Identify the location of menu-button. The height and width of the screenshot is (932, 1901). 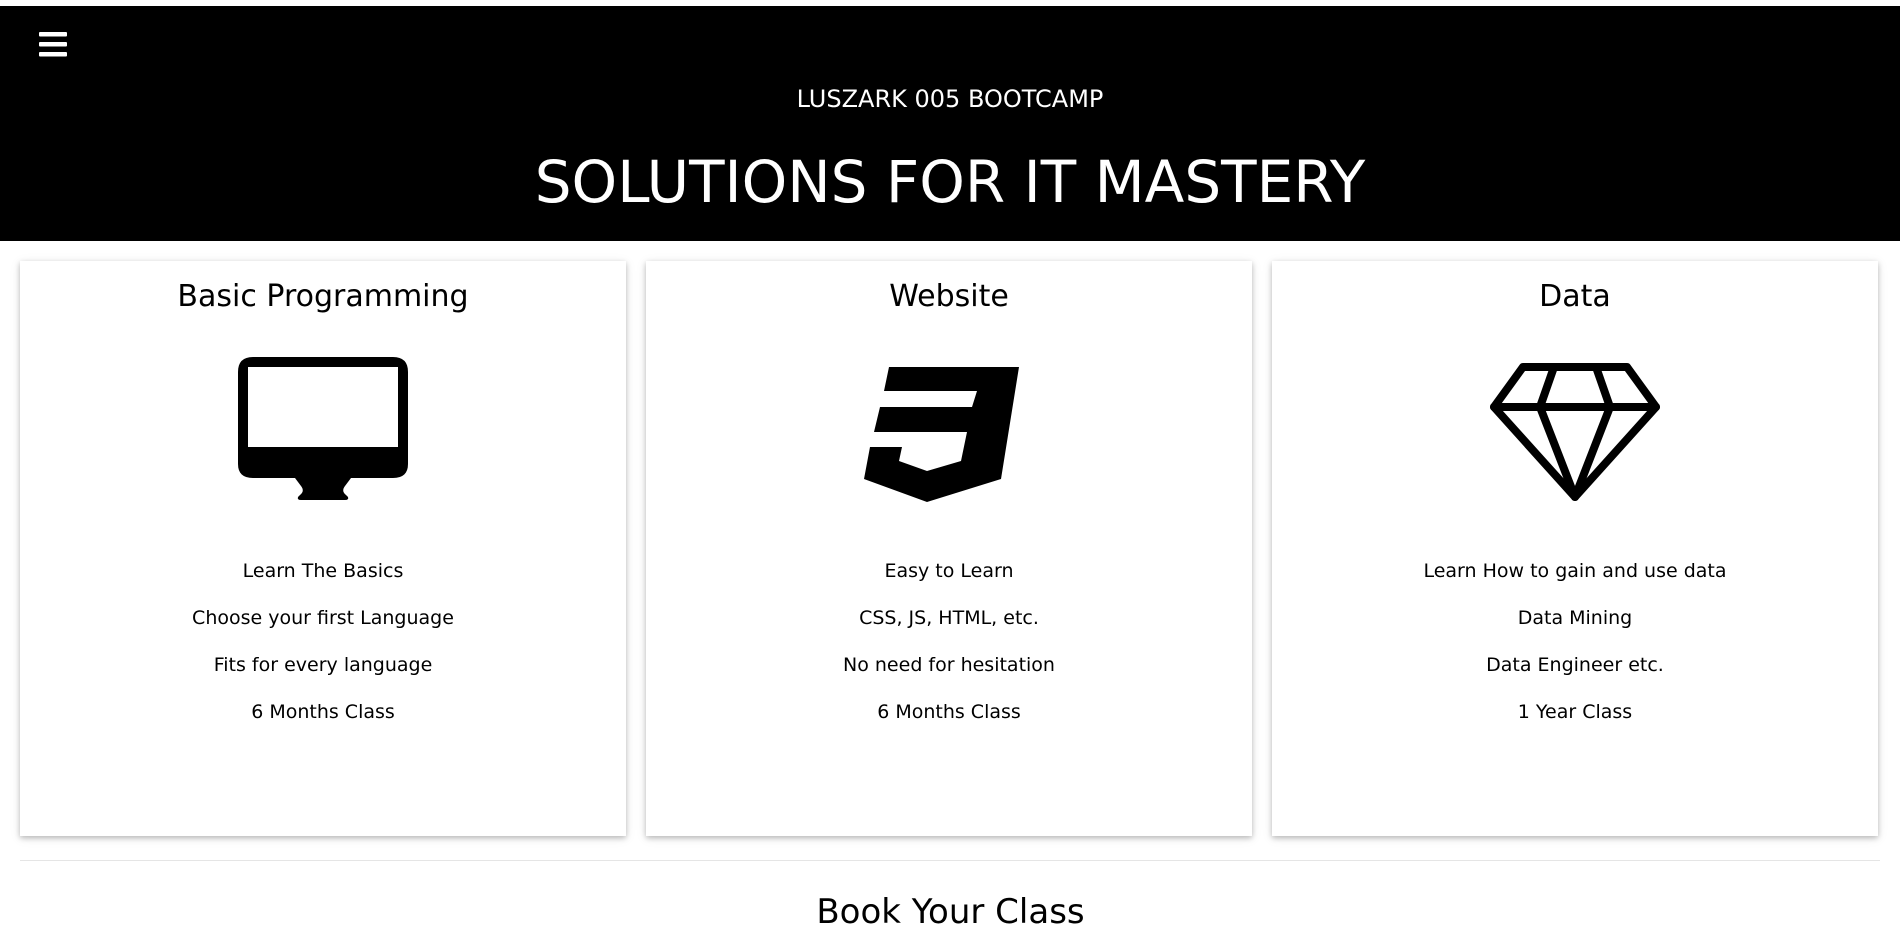
(53, 44).